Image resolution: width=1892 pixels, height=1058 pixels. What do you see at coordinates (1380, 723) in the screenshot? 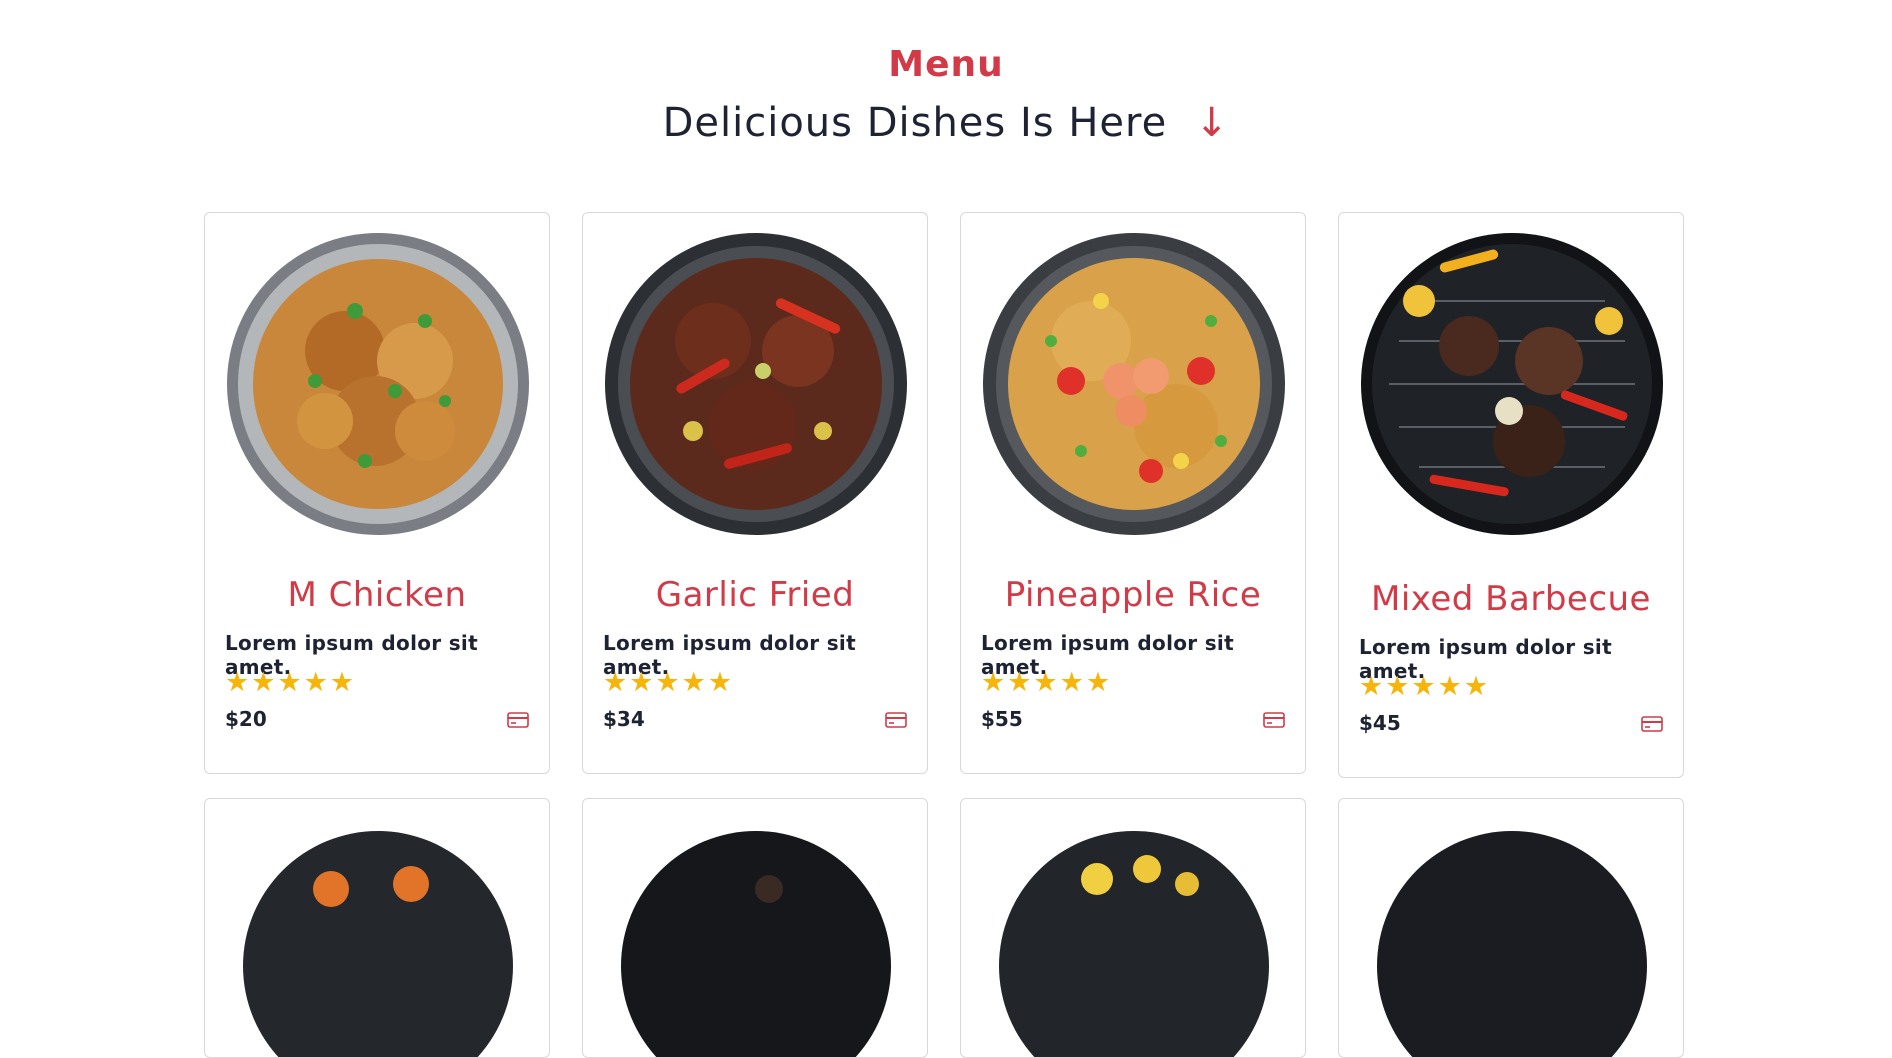
I see `dish-price: $45` at bounding box center [1380, 723].